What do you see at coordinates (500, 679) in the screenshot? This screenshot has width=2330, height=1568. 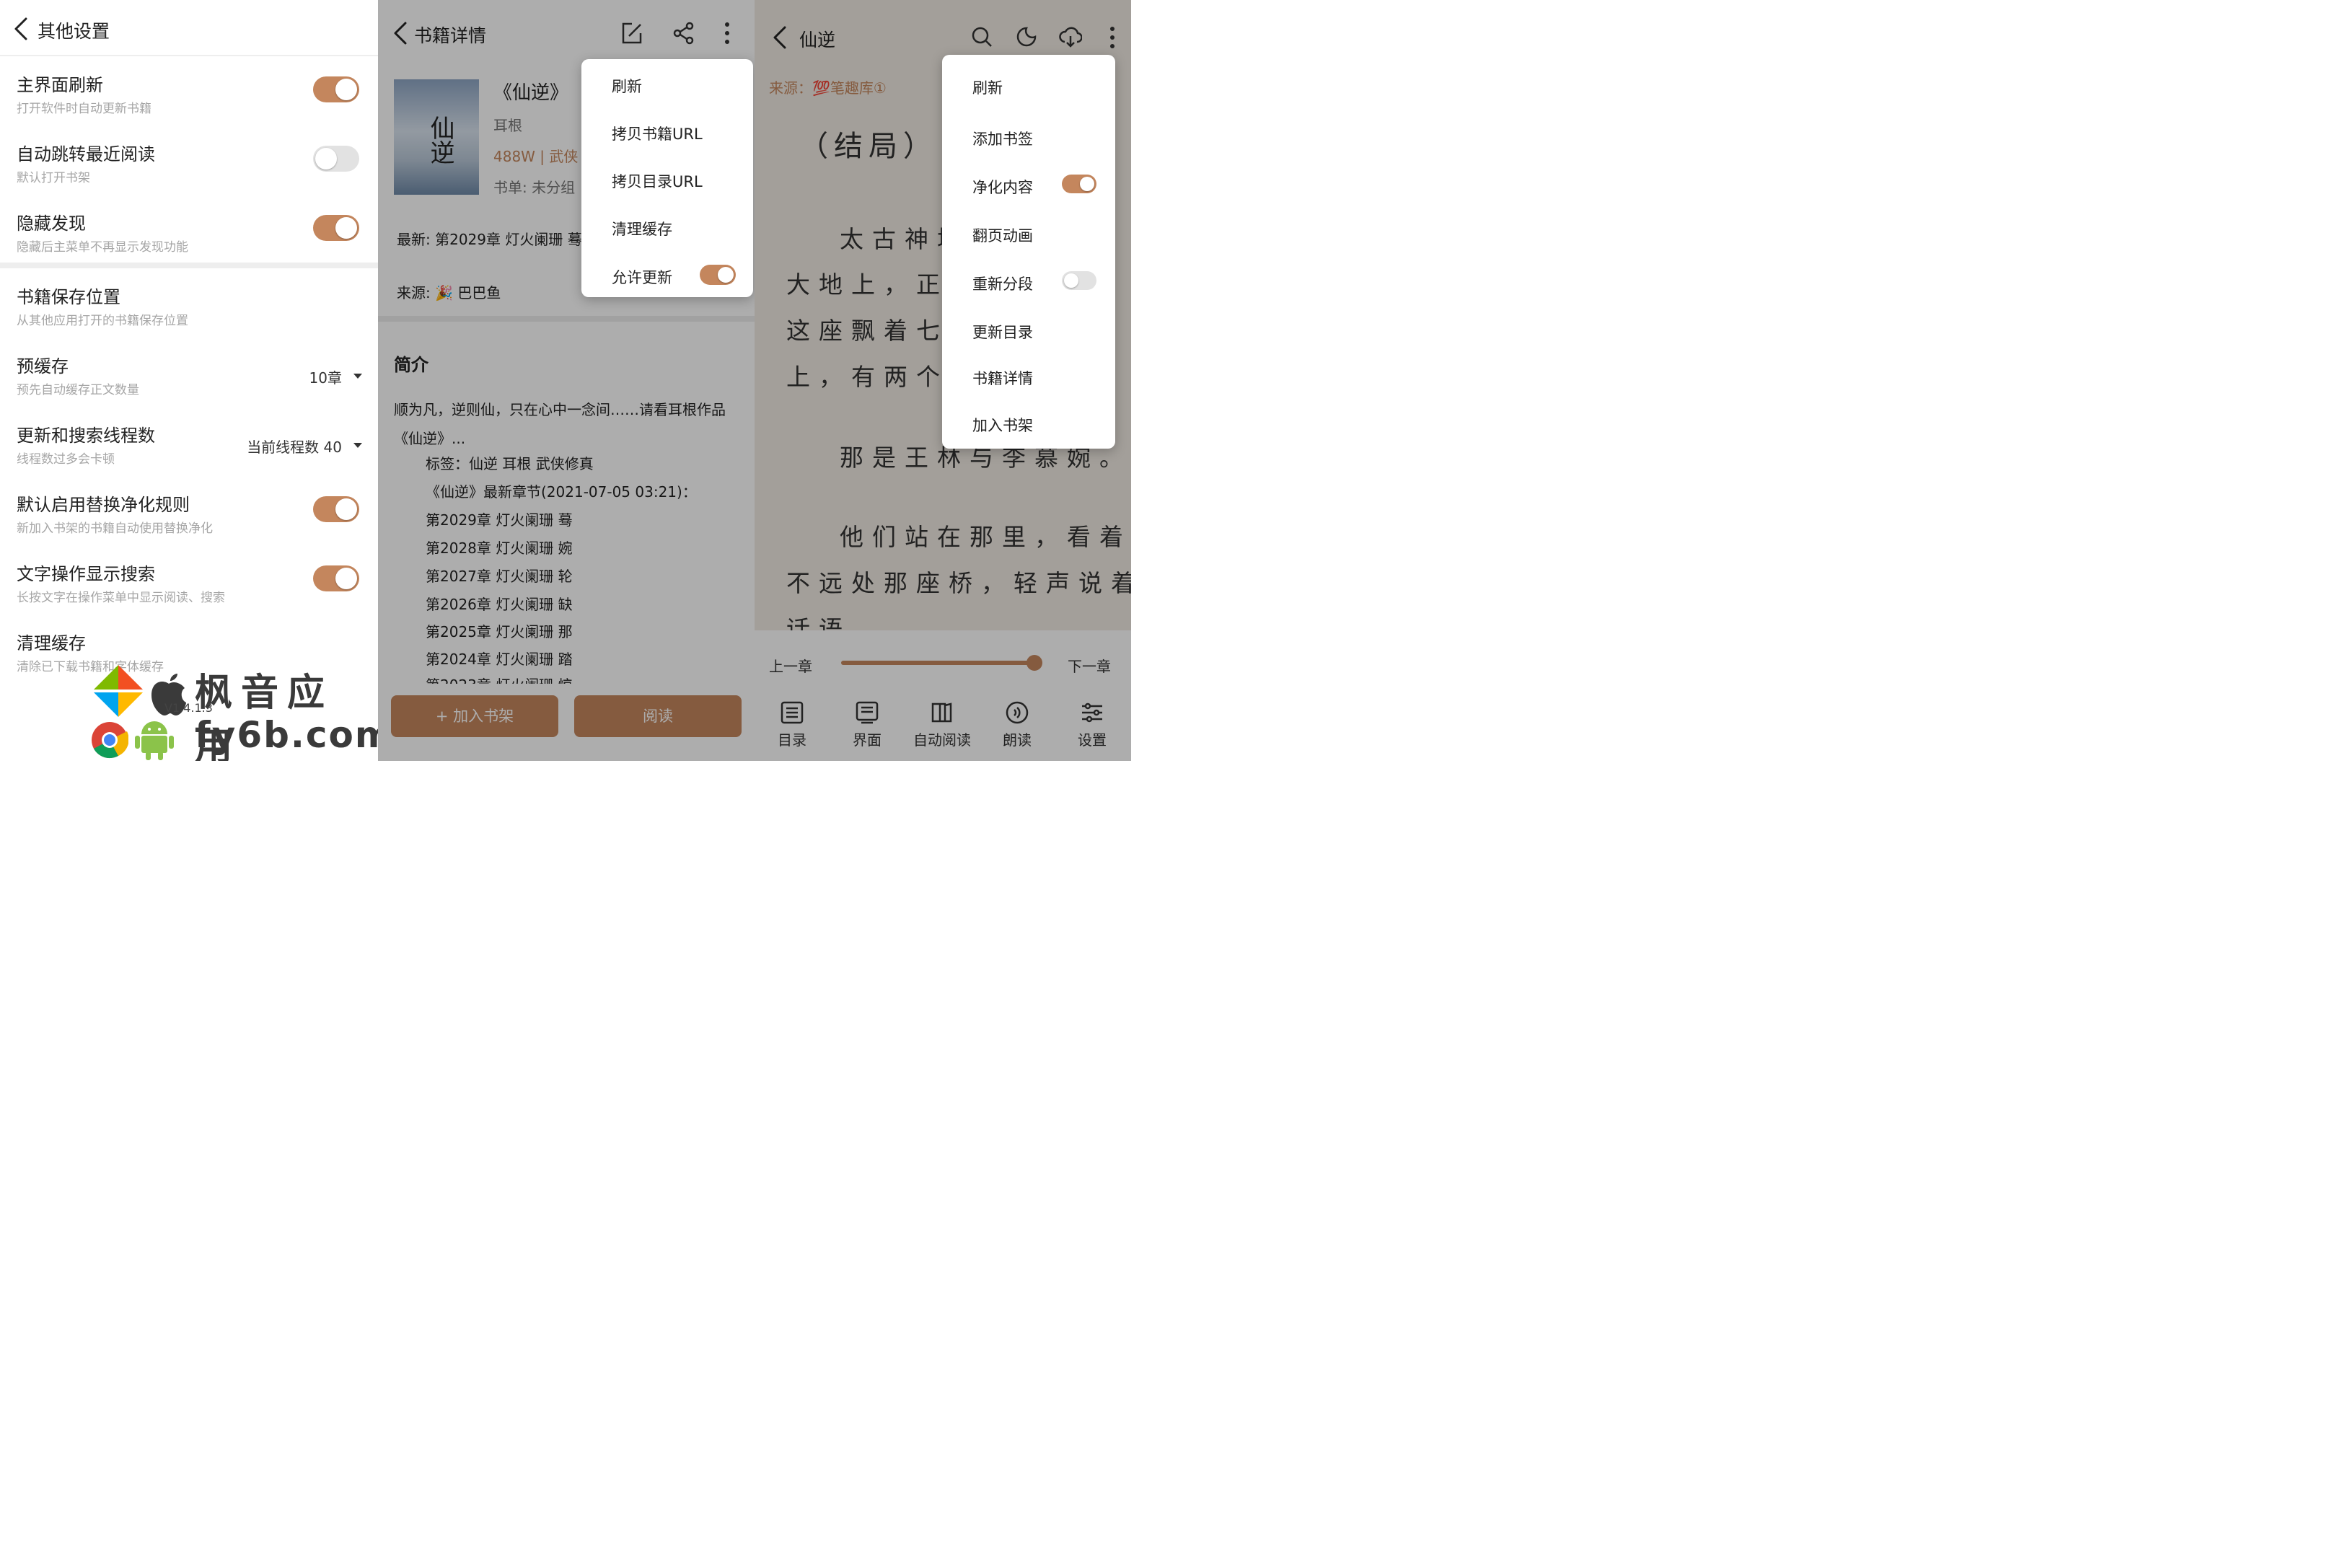 I see `intro-line: 第2023章 灯火阑珊 惊` at bounding box center [500, 679].